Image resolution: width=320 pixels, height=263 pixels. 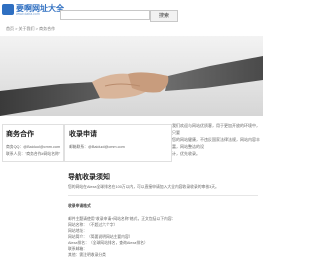 I want to click on cooperation-title: 商务合作, so click(x=20, y=134).